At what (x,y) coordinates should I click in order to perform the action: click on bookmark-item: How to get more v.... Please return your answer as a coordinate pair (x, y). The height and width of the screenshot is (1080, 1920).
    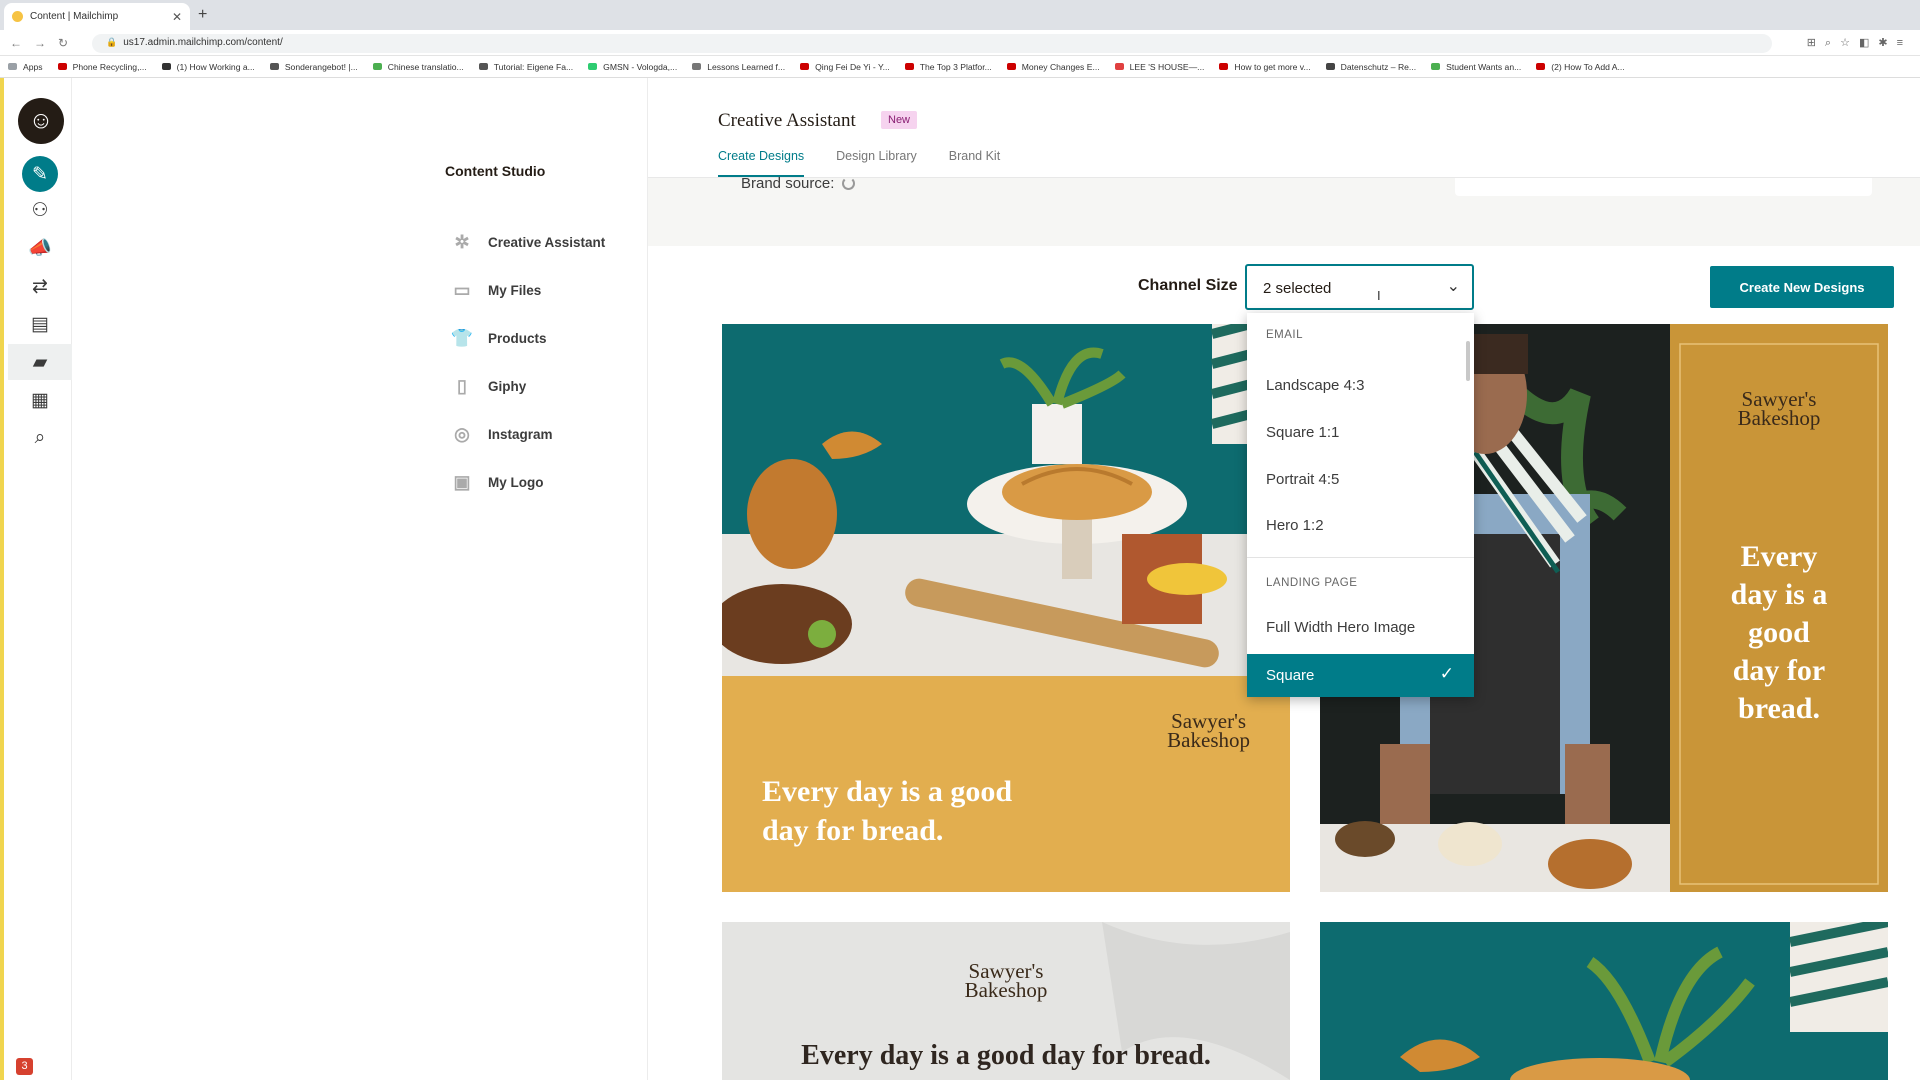
    Looking at the image, I should click on (1265, 66).